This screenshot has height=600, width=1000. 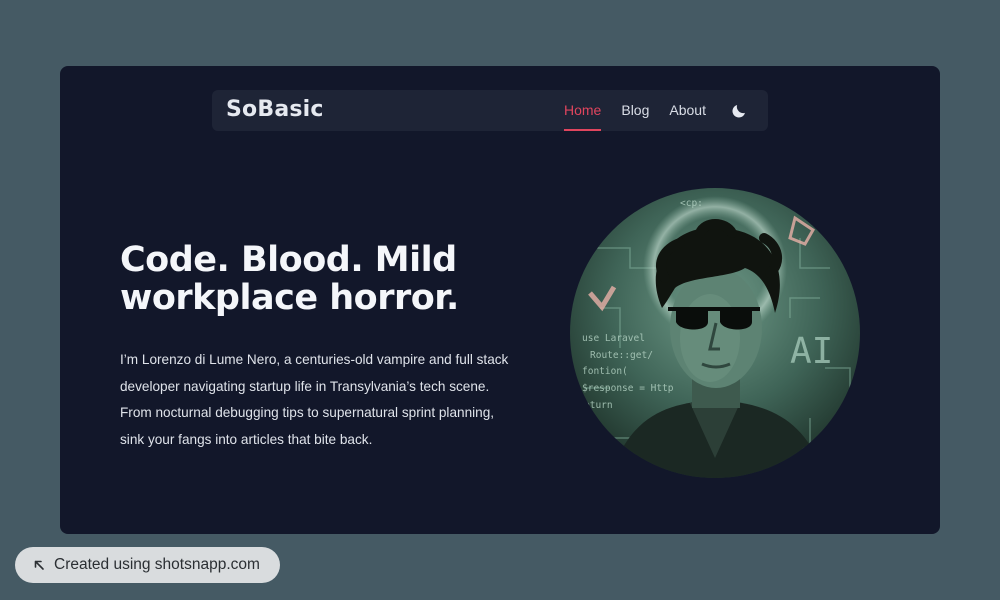 What do you see at coordinates (691, 203) in the screenshot?
I see `portrait-code-line: <cp:` at bounding box center [691, 203].